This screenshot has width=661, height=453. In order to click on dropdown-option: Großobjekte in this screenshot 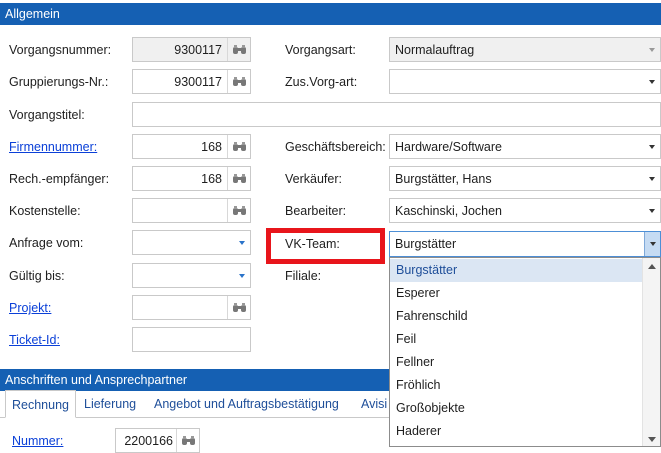, I will do `click(516, 408)`.